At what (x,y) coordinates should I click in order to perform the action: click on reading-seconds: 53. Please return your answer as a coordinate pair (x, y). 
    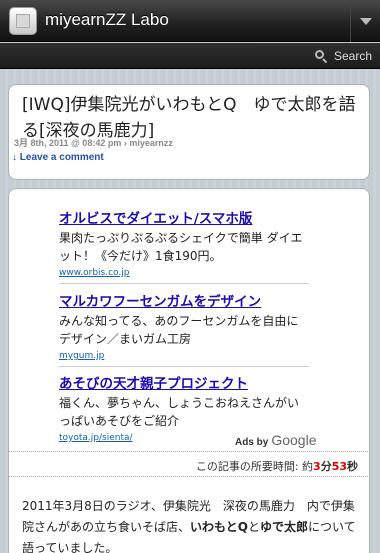
    Looking at the image, I should click on (339, 466).